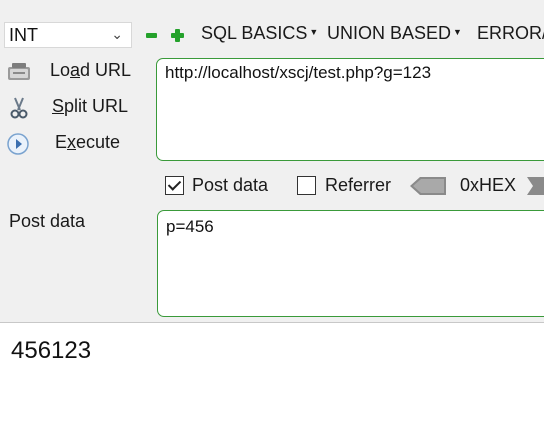 This screenshot has height=424, width=544. What do you see at coordinates (389, 33) in the screenshot?
I see `menu-union-based-label: UNION BASED` at bounding box center [389, 33].